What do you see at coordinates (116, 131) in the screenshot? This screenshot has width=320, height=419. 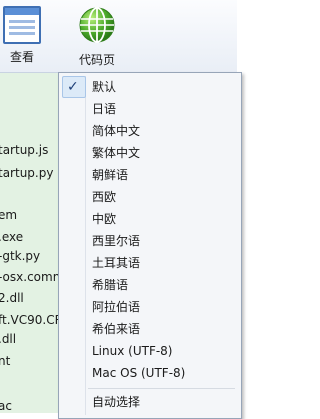 I see `menu-item-label: 简体中文` at bounding box center [116, 131].